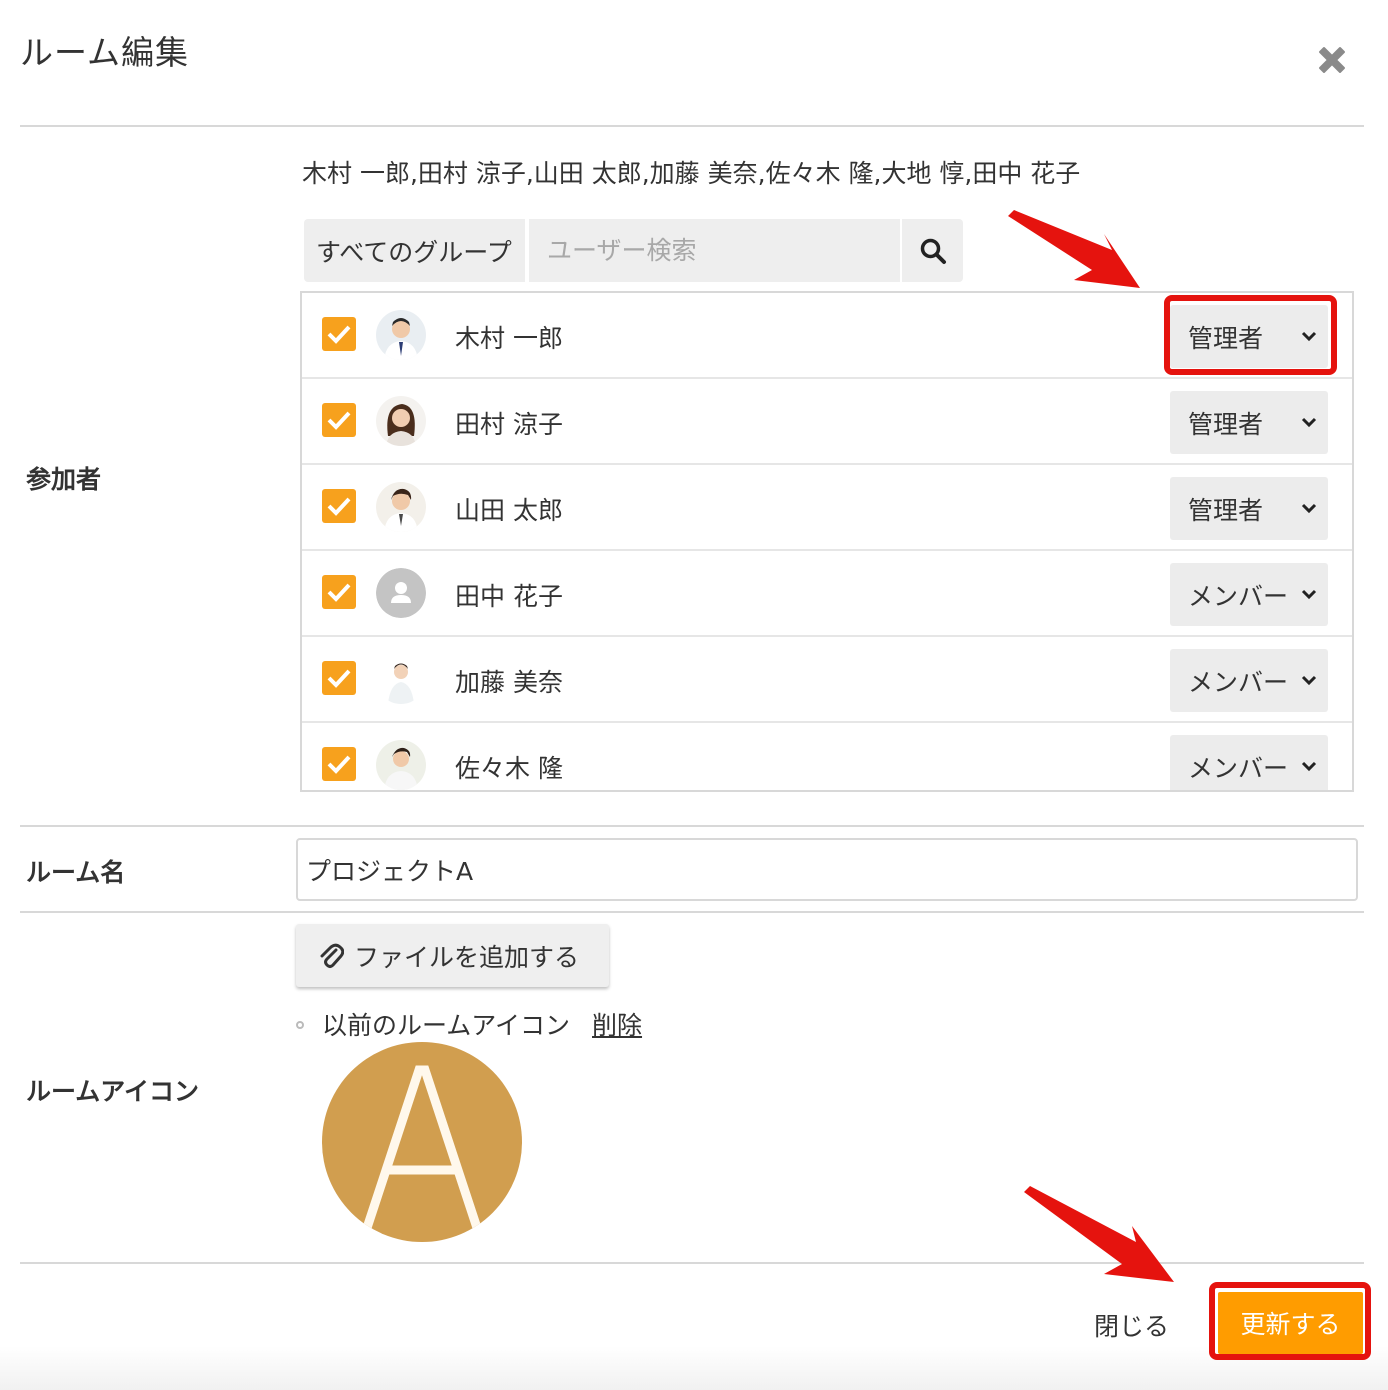 The width and height of the screenshot is (1388, 1390). Describe the element at coordinates (509, 768) in the screenshot. I see `member-name: 佐々木 隆` at that location.